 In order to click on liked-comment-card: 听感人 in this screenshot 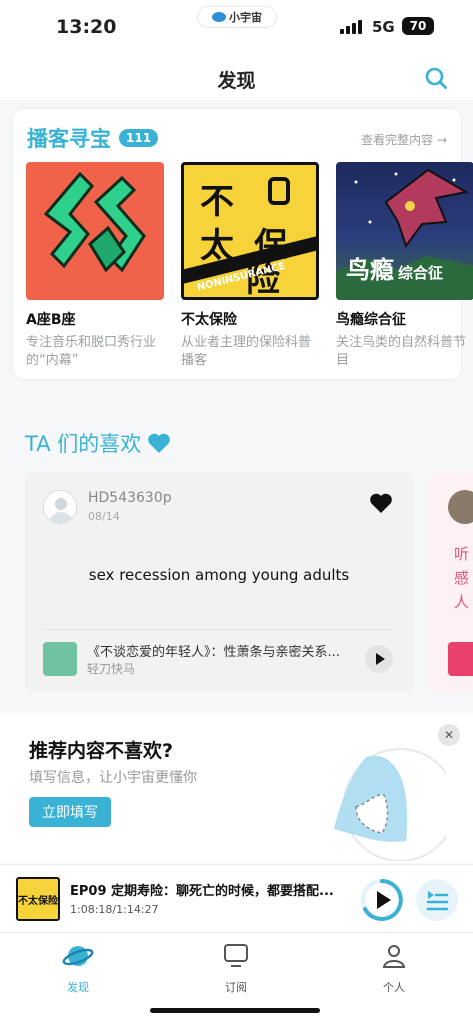, I will do `click(451, 582)`.